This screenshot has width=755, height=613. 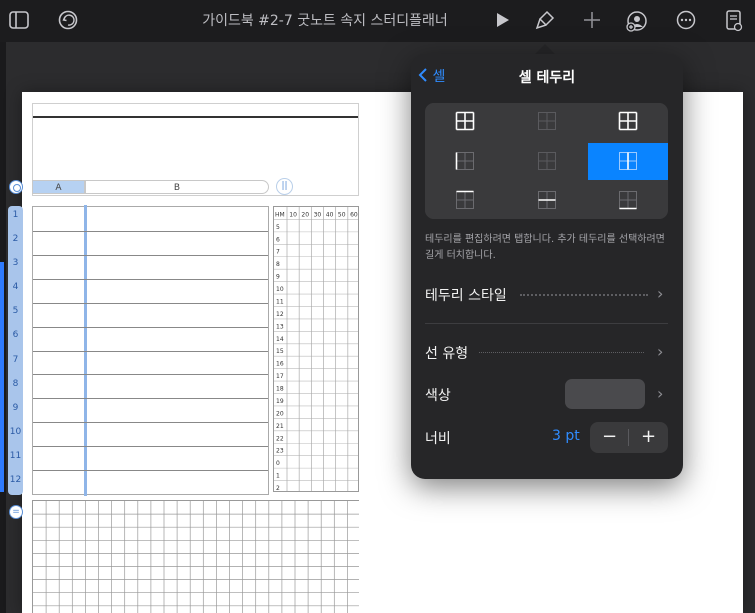 What do you see at coordinates (15, 239) in the screenshot?
I see `row-header-2: 2` at bounding box center [15, 239].